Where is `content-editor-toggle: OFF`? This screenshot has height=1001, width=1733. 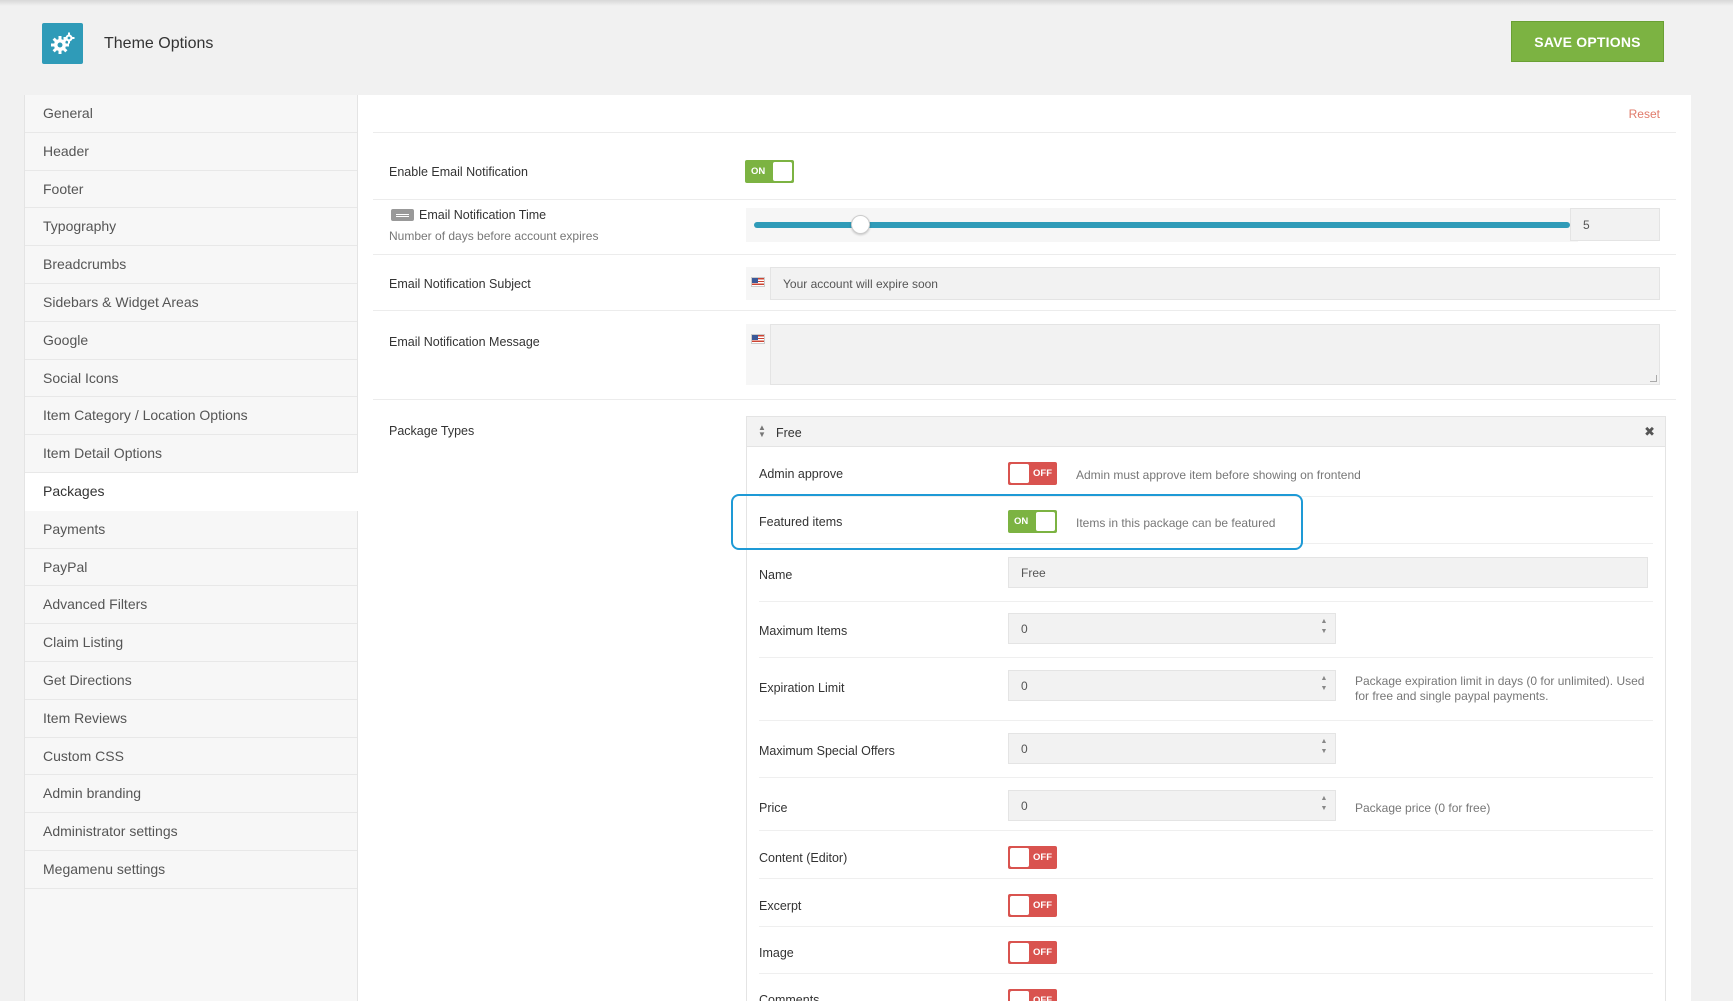
content-editor-toggle: OFF is located at coordinates (1032, 857).